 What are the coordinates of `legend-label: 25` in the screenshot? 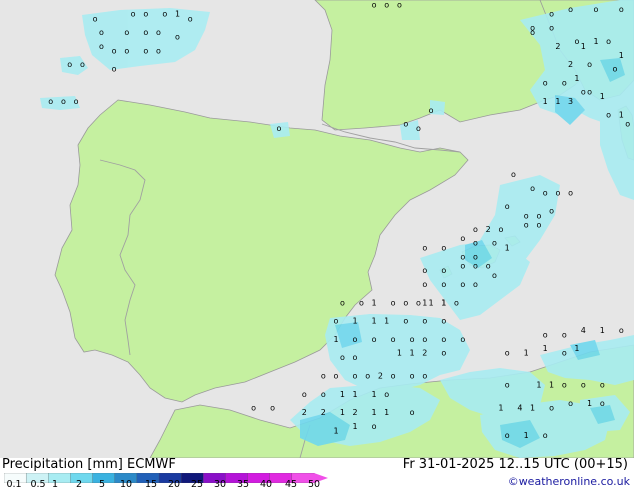 It's located at (197, 484).